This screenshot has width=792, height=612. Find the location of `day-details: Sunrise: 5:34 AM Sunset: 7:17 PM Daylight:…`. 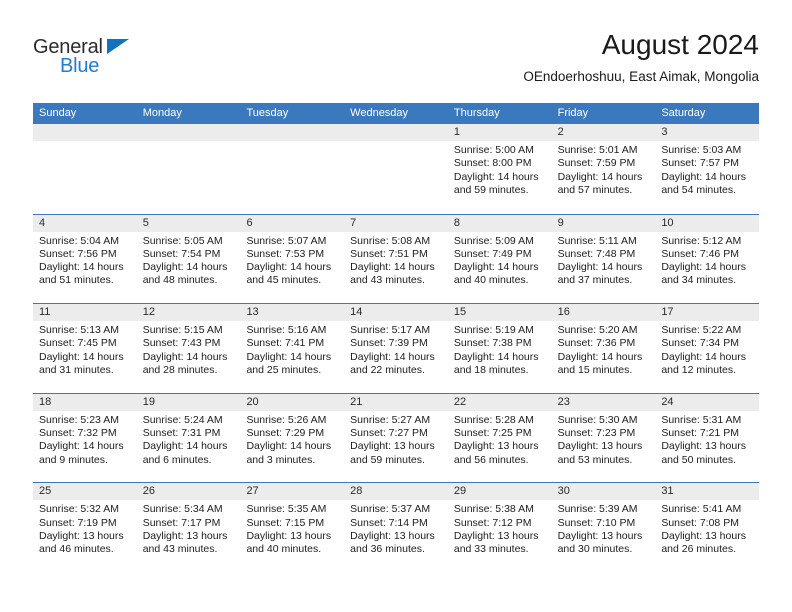

day-details: Sunrise: 5:34 AM Sunset: 7:17 PM Daylight:… is located at coordinates (189, 528).